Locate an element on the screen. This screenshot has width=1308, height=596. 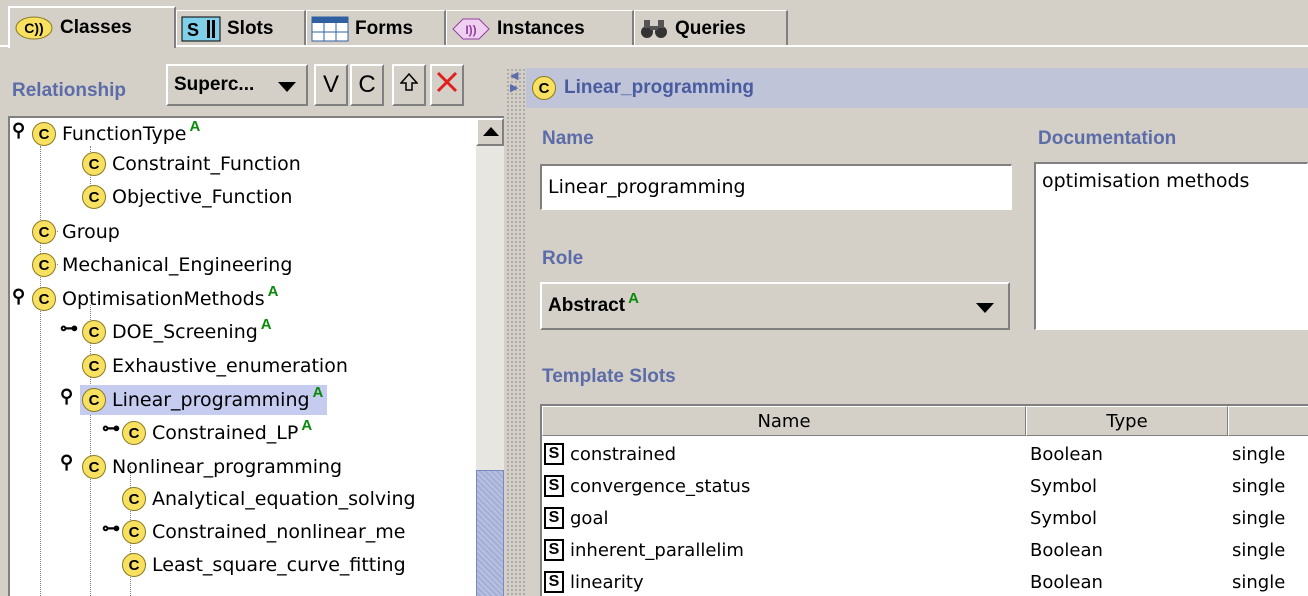
tree-node: C Nonlinear_programming is located at coordinates (212, 467).